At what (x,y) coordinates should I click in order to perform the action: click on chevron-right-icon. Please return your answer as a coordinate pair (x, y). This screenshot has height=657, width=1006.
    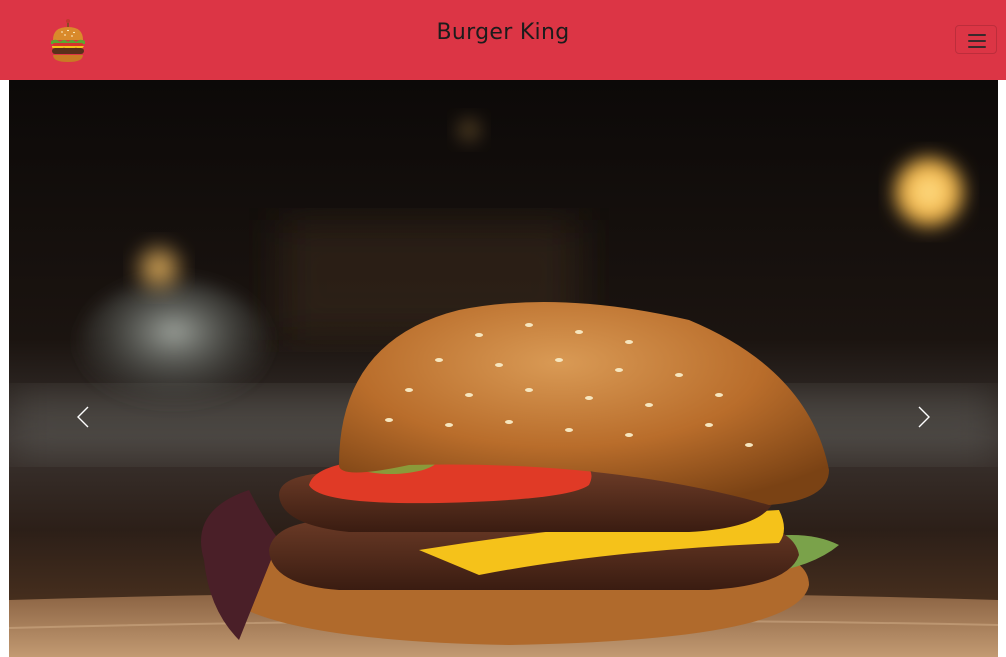
    Looking at the image, I should click on (924, 417).